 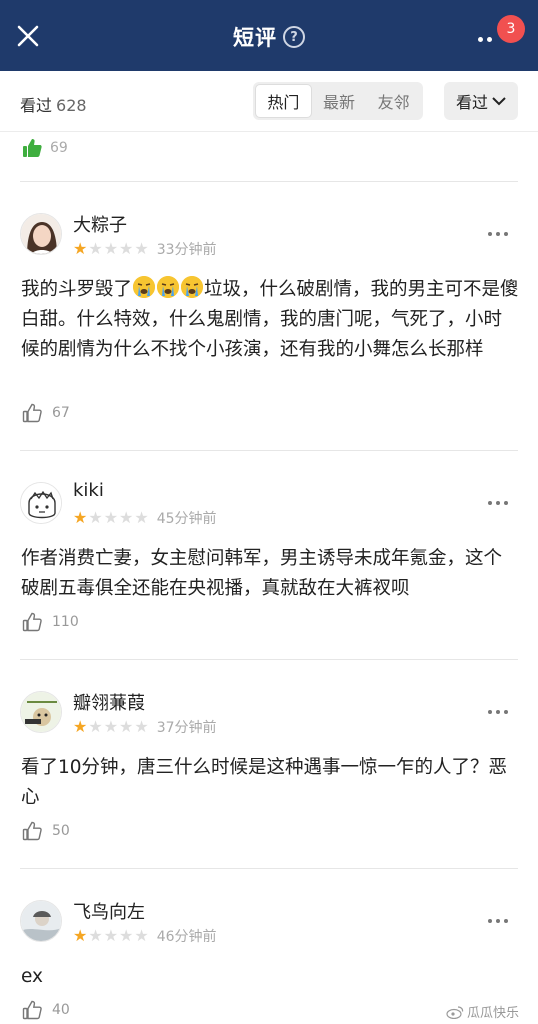 What do you see at coordinates (186, 728) in the screenshot?
I see `comment-time: 37分钟前` at bounding box center [186, 728].